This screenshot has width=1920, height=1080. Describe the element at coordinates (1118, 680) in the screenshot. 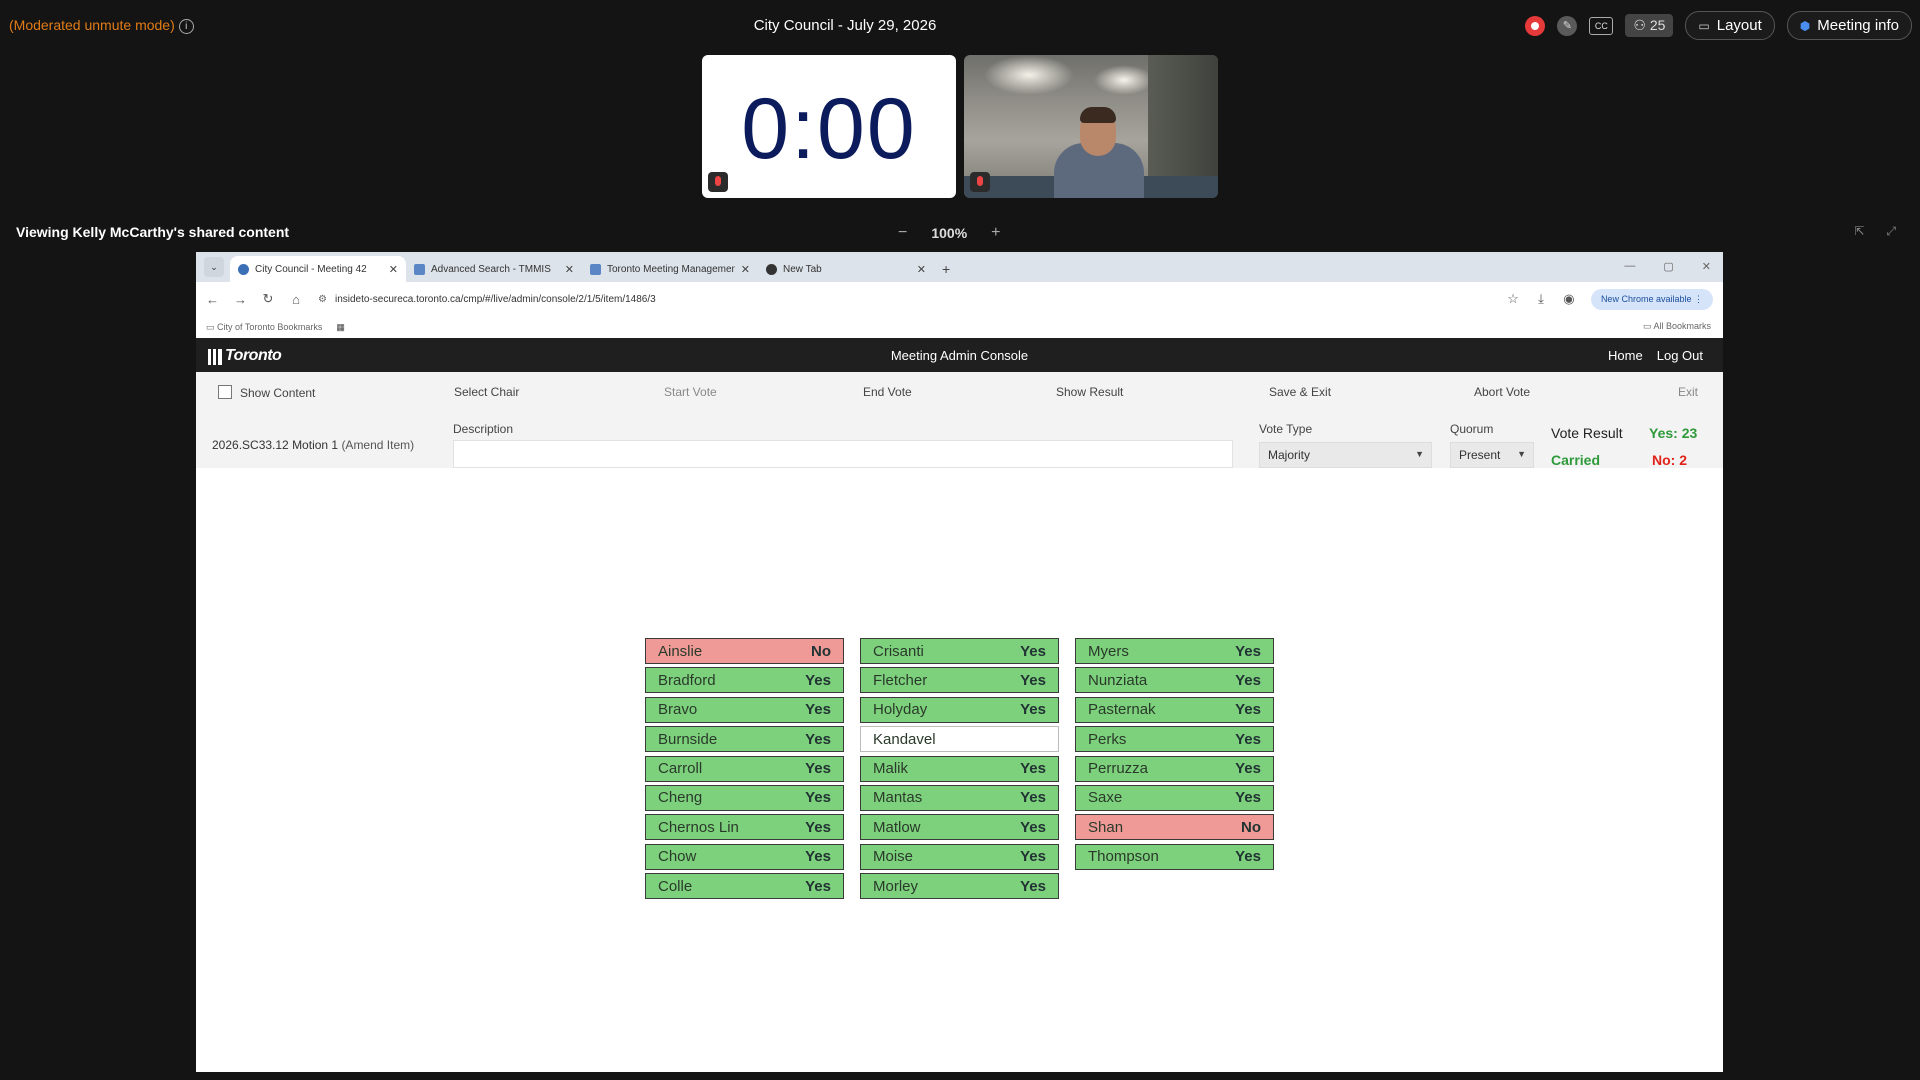

I see `councillor-name: Nunziata` at that location.